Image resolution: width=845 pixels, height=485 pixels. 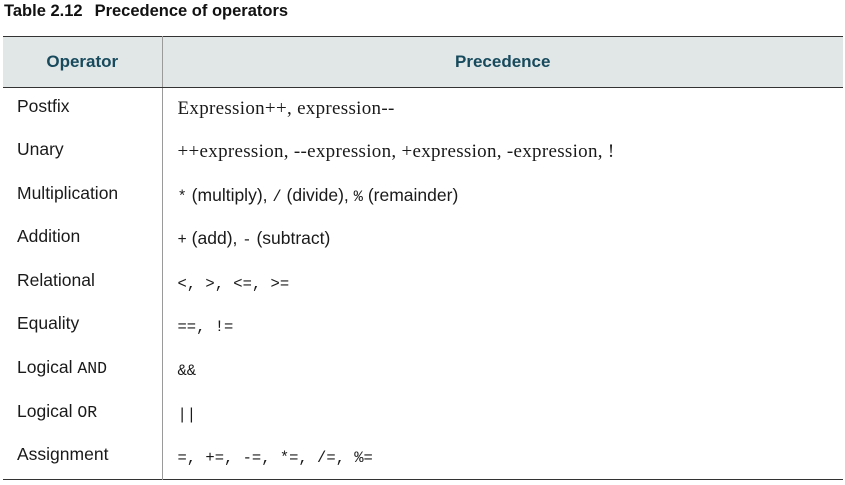 What do you see at coordinates (187, 414) in the screenshot?
I see `precedence-value: ||` at bounding box center [187, 414].